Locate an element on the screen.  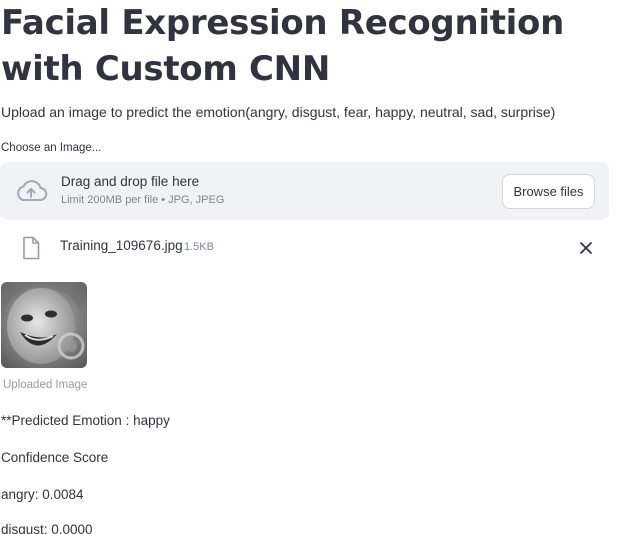
uploaded-file-row: Training_109676.jpg 1.5KB is located at coordinates (304, 247).